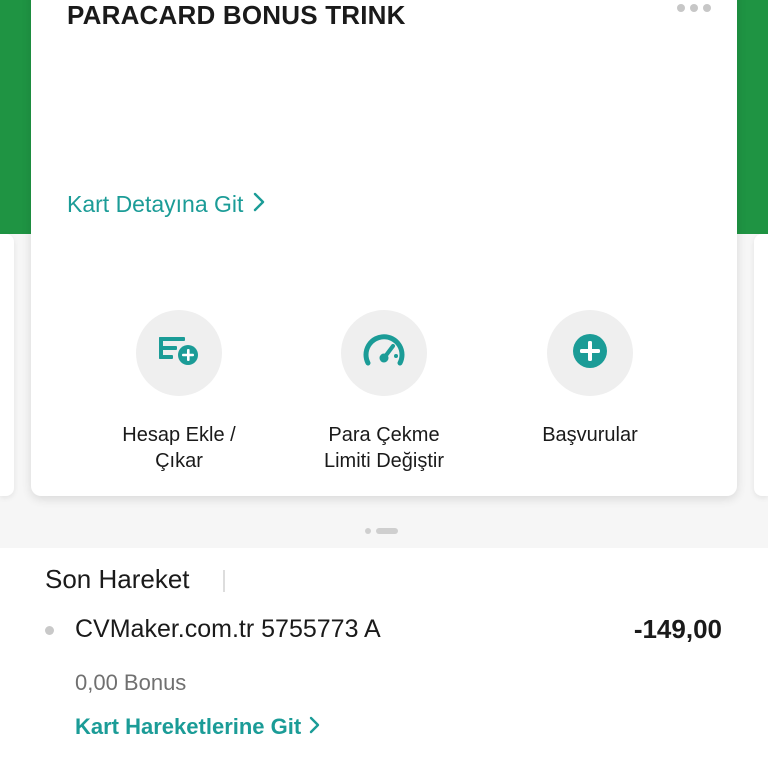  Describe the element at coordinates (7, 365) in the screenshot. I see `previous-card-peek` at that location.